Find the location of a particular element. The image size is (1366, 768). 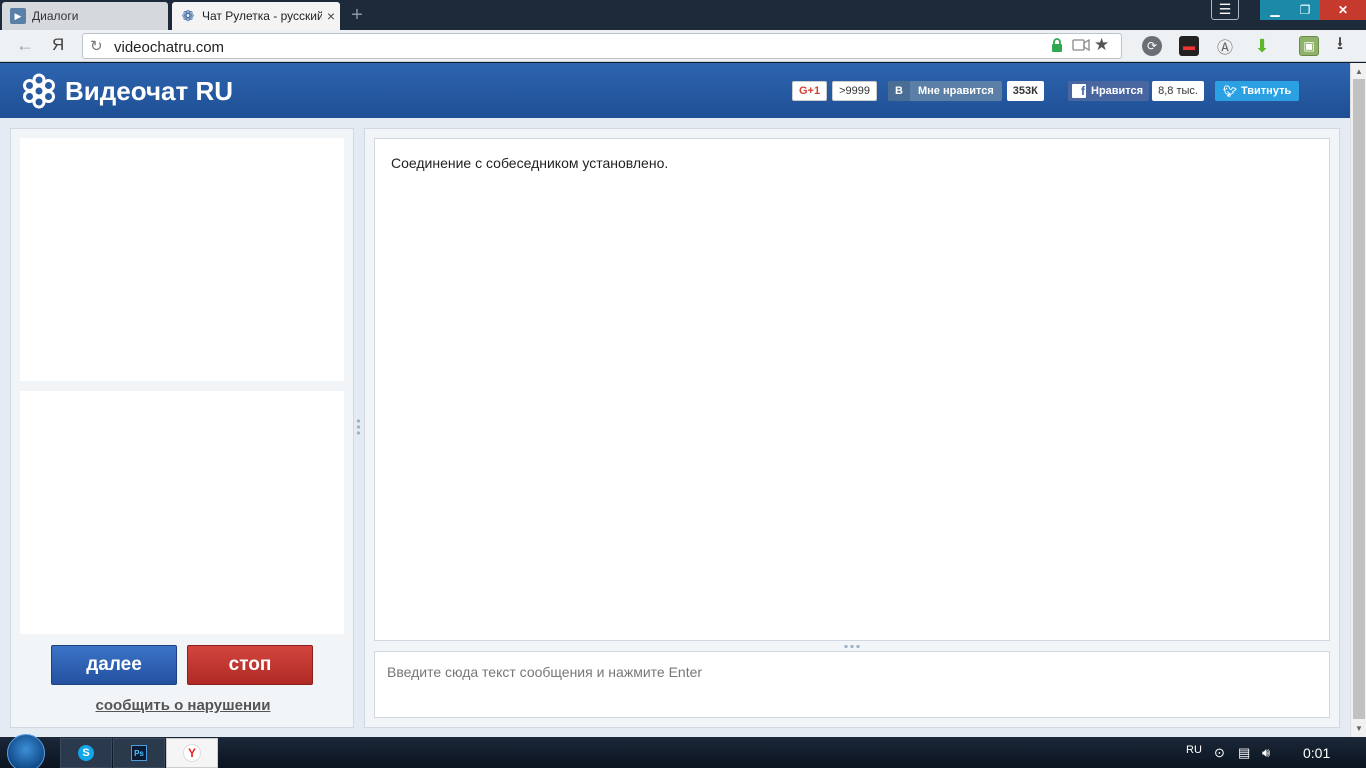

reload-icon: ↻ is located at coordinates (96, 46).